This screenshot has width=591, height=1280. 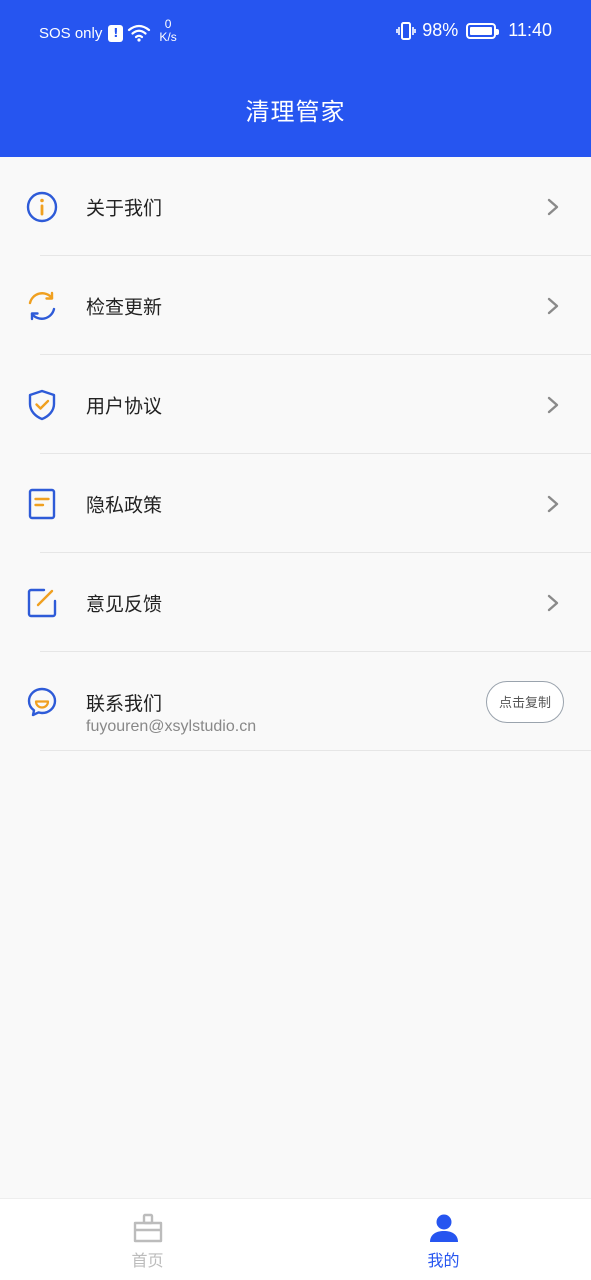 What do you see at coordinates (406, 30) in the screenshot?
I see `vibrate-icon` at bounding box center [406, 30].